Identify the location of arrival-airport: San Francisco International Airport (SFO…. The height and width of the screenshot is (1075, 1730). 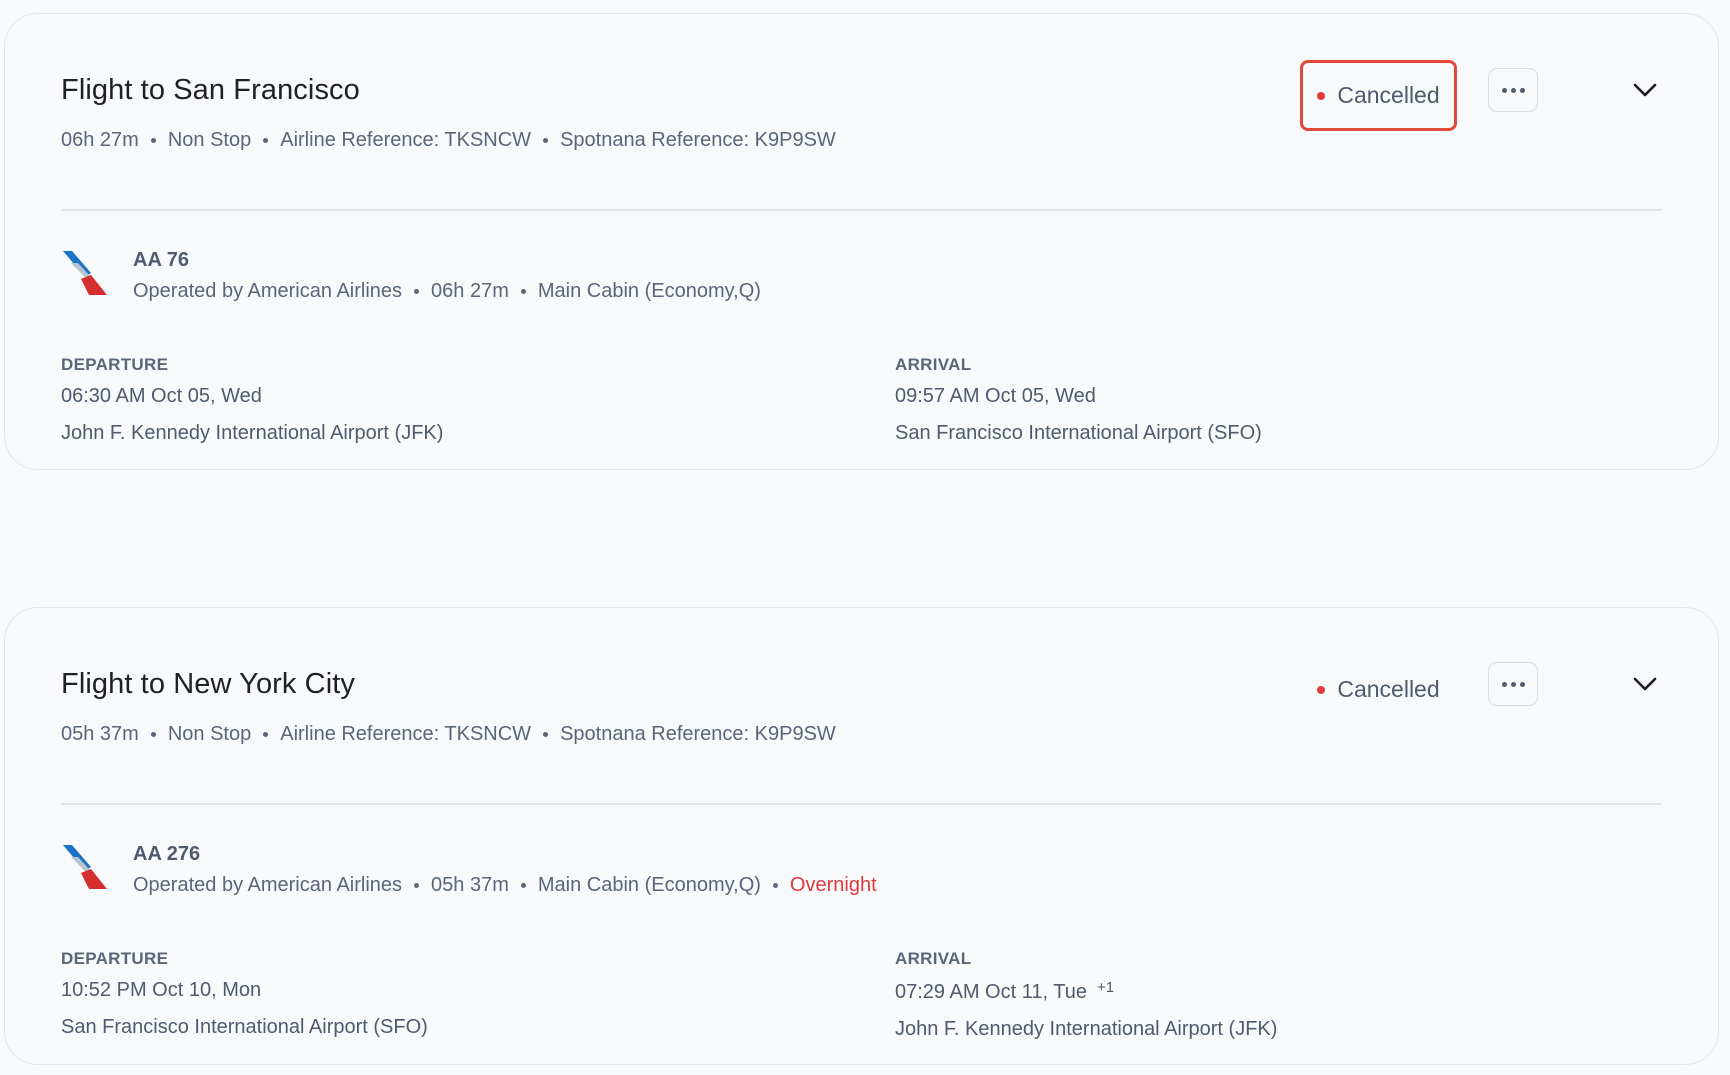
(1078, 433).